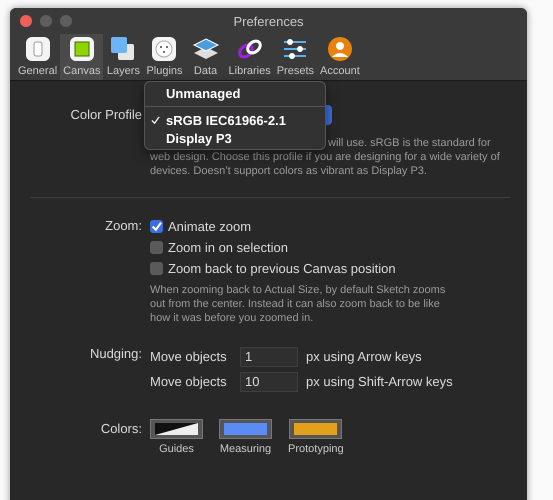 The width and height of the screenshot is (553, 500). Describe the element at coordinates (364, 356) in the screenshot. I see `unit-label: px using Arrow keys` at that location.